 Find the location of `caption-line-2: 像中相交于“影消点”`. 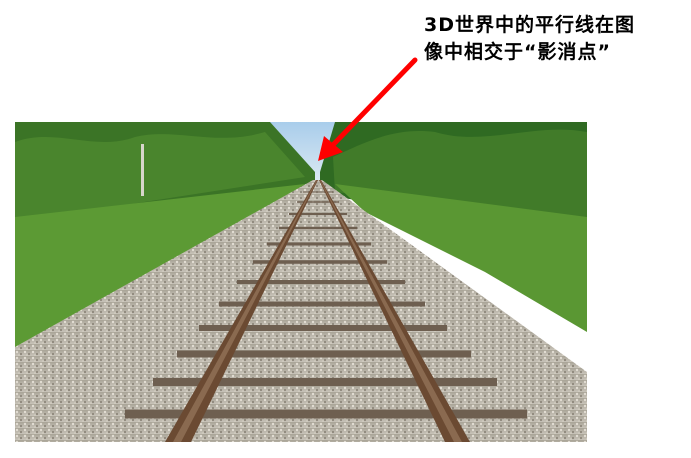

caption-line-2: 像中相交于“影消点” is located at coordinates (517, 52).